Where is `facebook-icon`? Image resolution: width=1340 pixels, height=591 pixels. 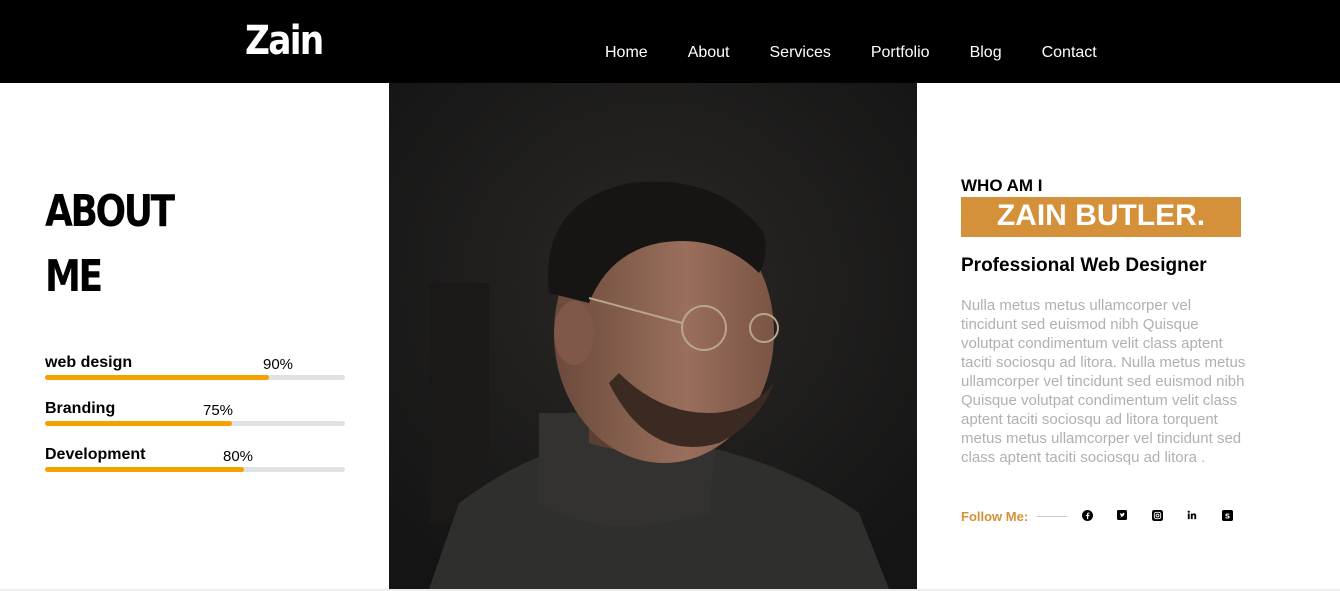 facebook-icon is located at coordinates (1087, 515).